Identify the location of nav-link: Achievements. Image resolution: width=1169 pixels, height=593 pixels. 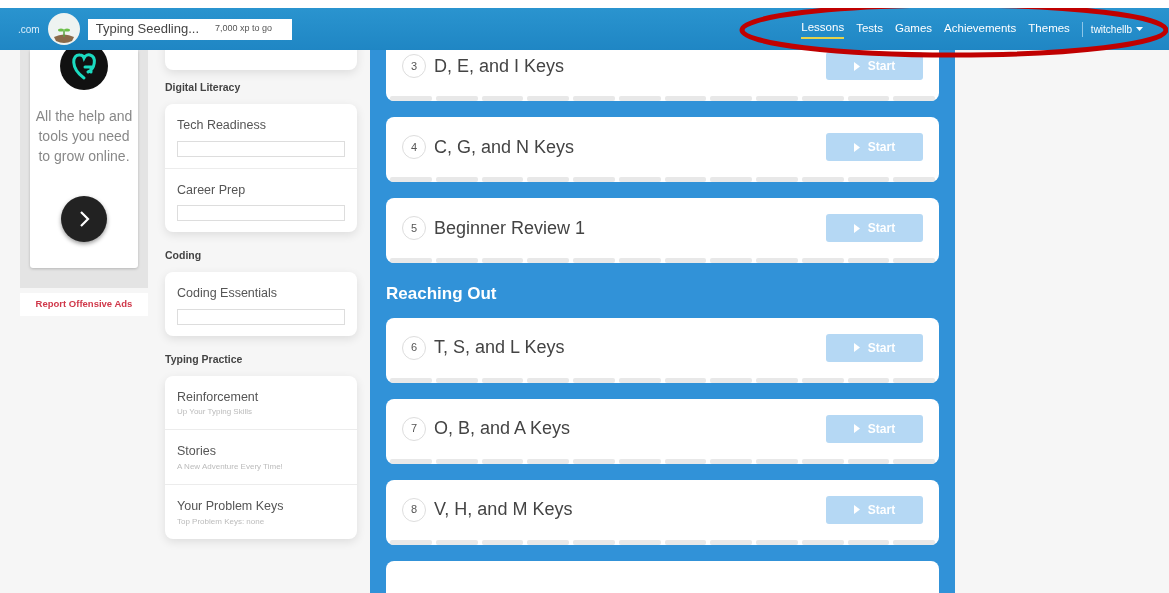
(980, 29).